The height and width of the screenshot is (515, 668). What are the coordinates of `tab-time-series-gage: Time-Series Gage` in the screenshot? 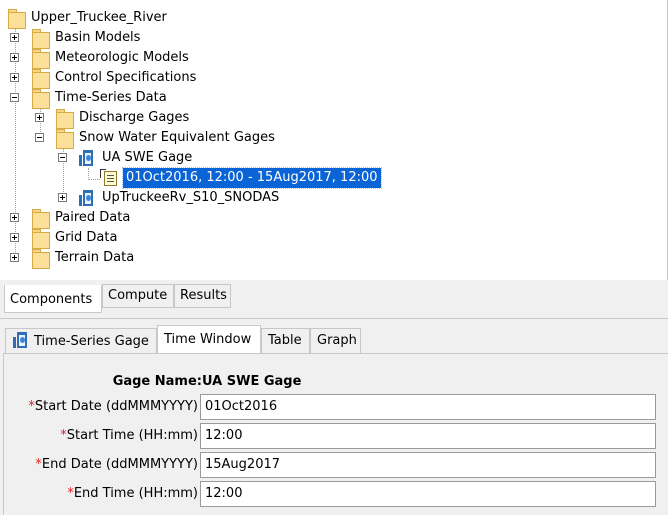 It's located at (81, 340).